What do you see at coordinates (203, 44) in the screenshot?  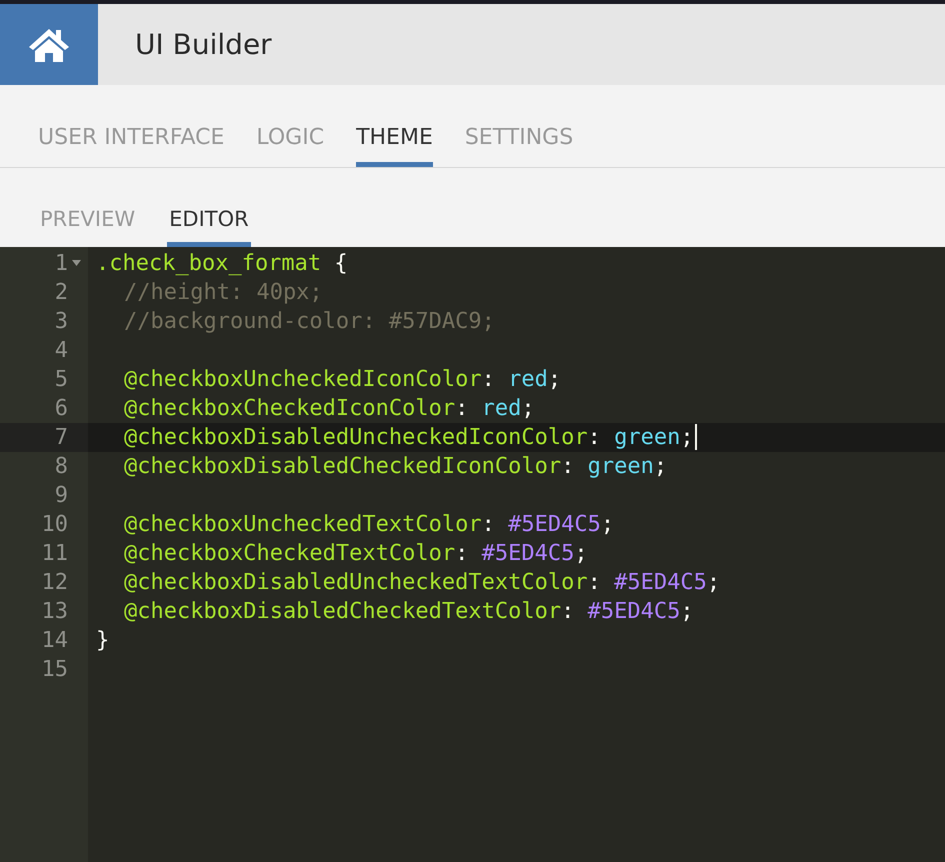 I see `app-title: UI Builder` at bounding box center [203, 44].